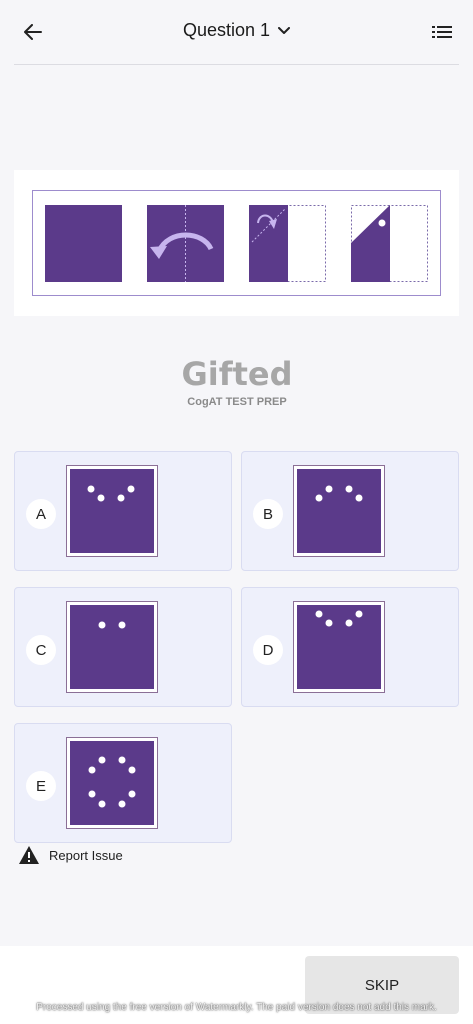 Image resolution: width=473 pixels, height=1024 pixels. Describe the element at coordinates (112, 783) in the screenshot. I see `option-e-image` at that location.